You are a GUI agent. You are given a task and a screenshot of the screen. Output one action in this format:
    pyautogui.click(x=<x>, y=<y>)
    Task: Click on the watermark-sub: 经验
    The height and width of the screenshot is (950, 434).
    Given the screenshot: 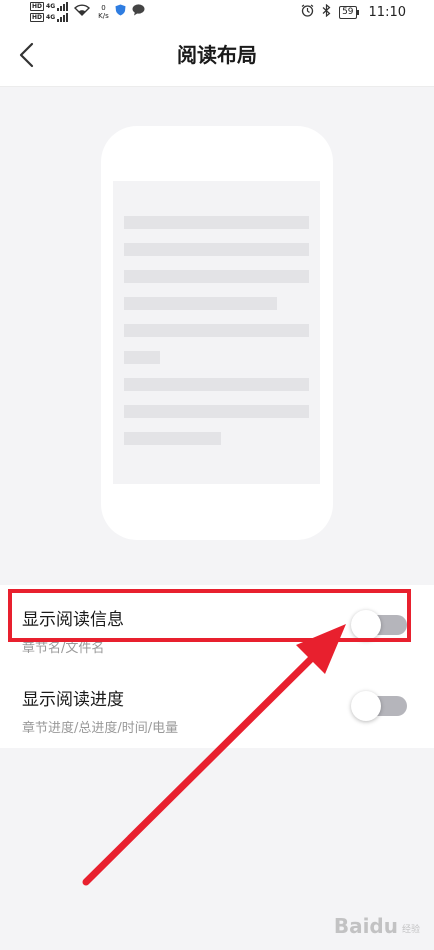 What is the action you would take?
    pyautogui.click(x=410, y=930)
    